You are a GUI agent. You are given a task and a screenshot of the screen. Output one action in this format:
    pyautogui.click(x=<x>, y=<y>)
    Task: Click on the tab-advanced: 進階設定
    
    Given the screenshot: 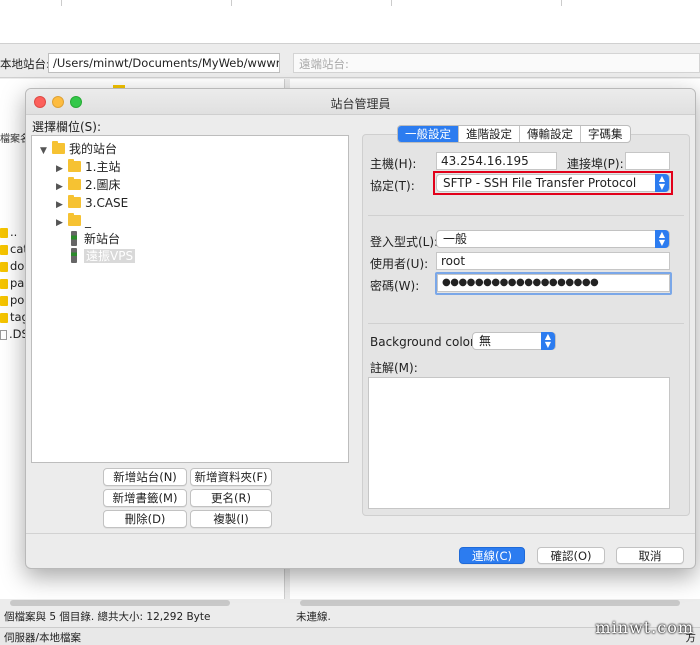 What is the action you would take?
    pyautogui.click(x=489, y=134)
    